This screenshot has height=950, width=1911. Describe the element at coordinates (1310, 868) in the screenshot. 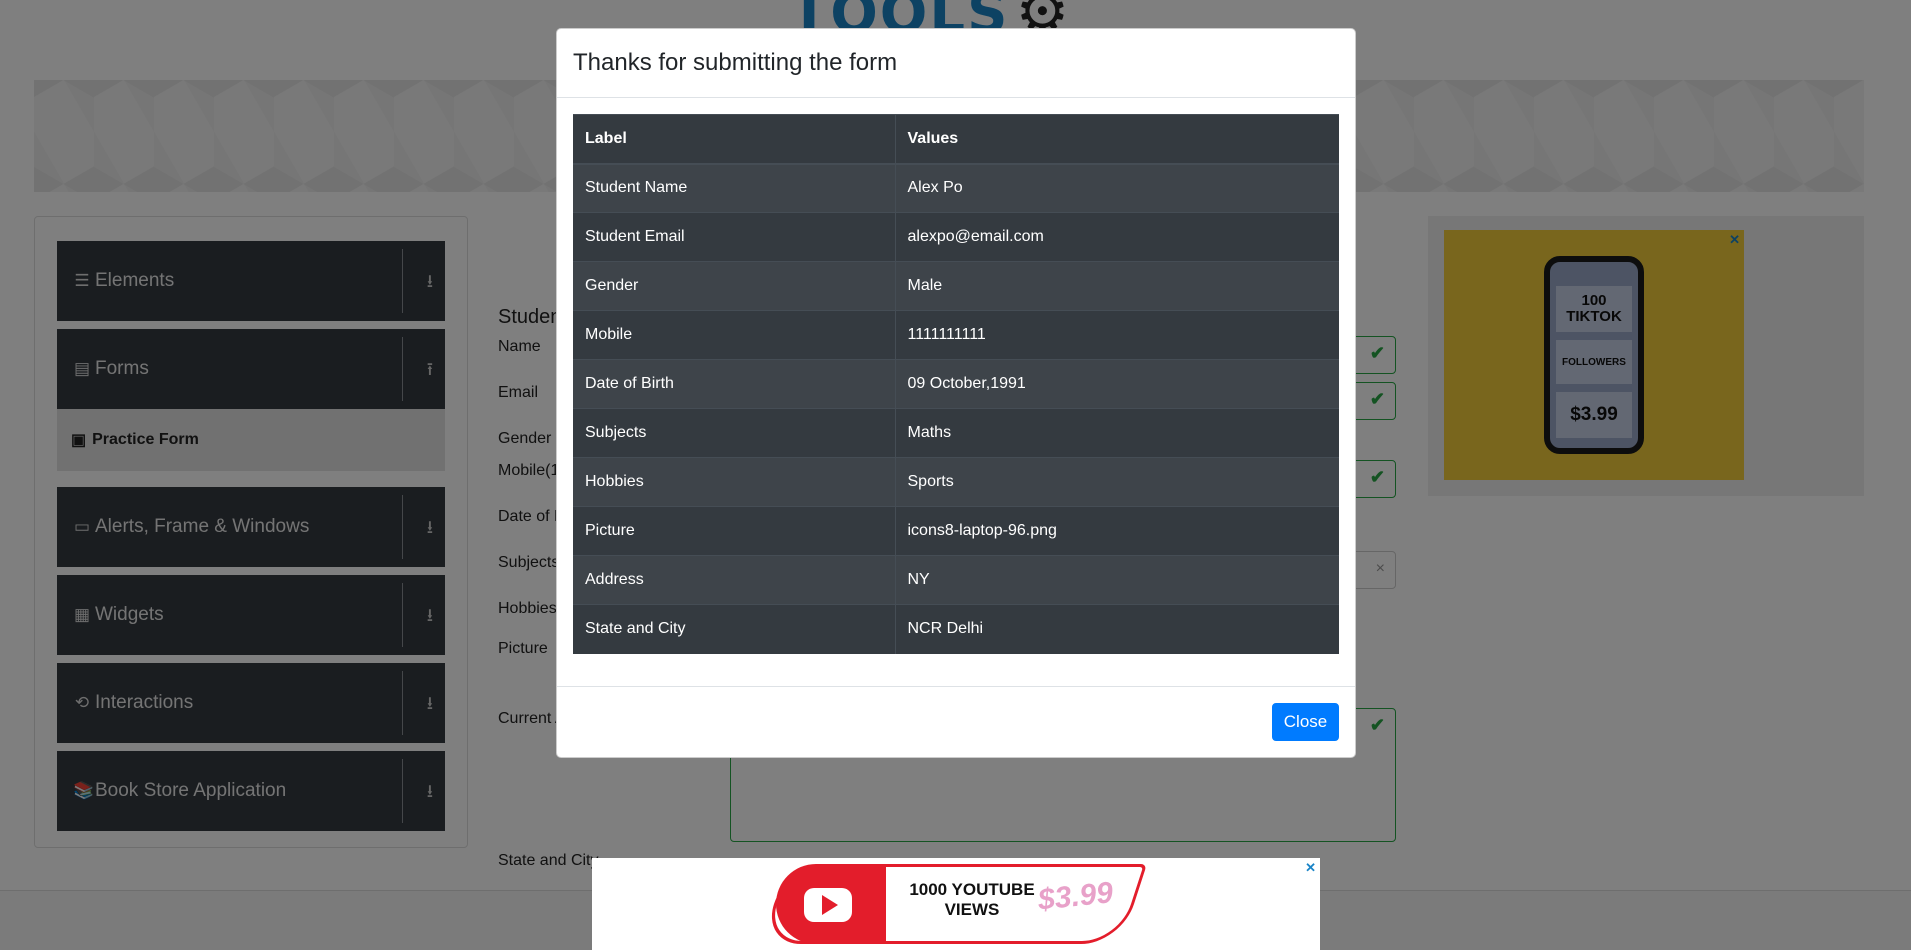

I see `ad-close-icon: ✕` at that location.